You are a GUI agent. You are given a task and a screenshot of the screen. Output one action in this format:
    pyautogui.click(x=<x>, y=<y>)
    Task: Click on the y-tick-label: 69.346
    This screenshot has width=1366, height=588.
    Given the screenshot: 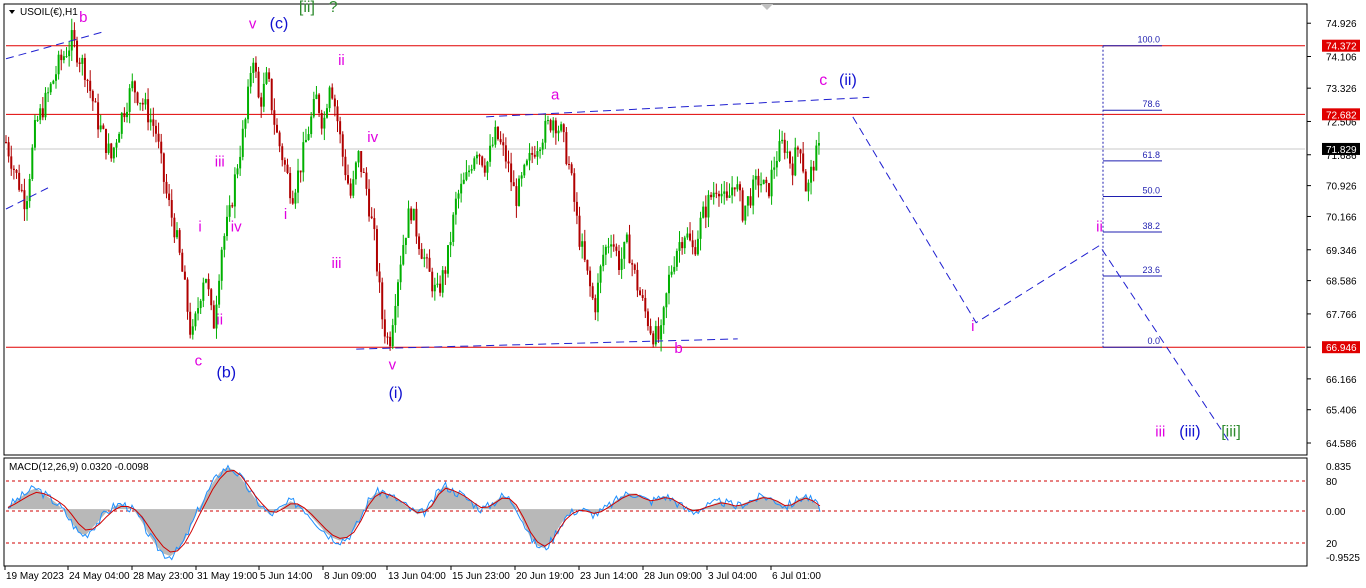 What is the action you would take?
    pyautogui.click(x=1341, y=251)
    